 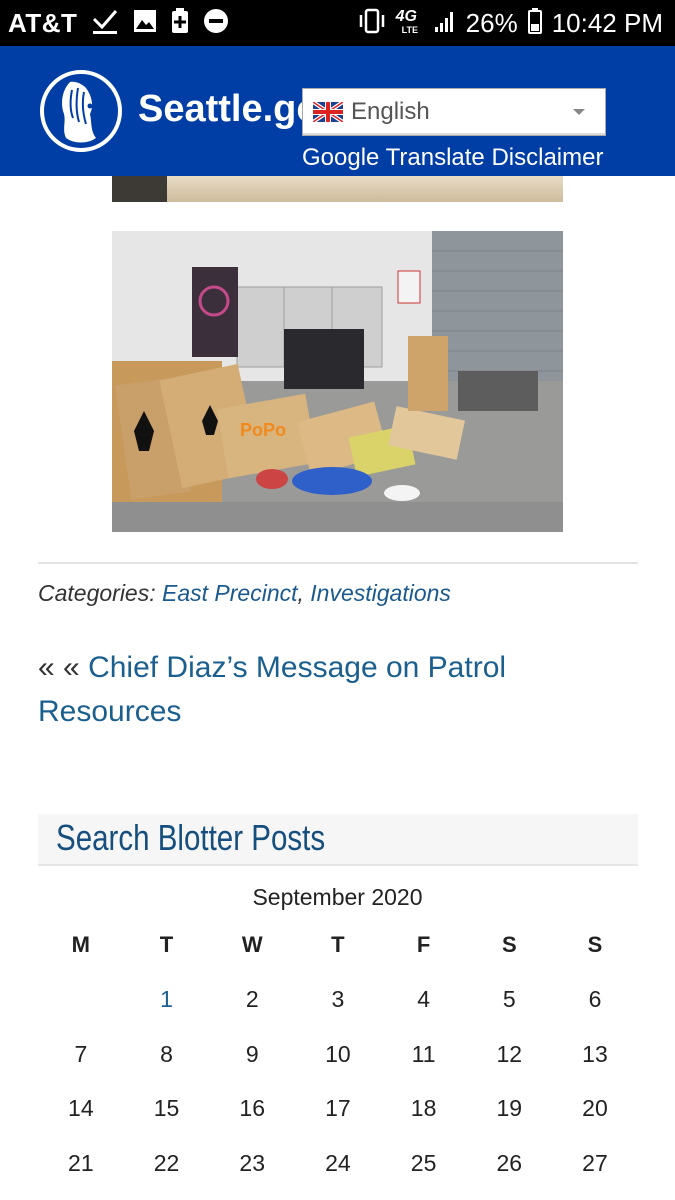 What do you see at coordinates (423, 1053) in the screenshot?
I see `calendar-day: 11` at bounding box center [423, 1053].